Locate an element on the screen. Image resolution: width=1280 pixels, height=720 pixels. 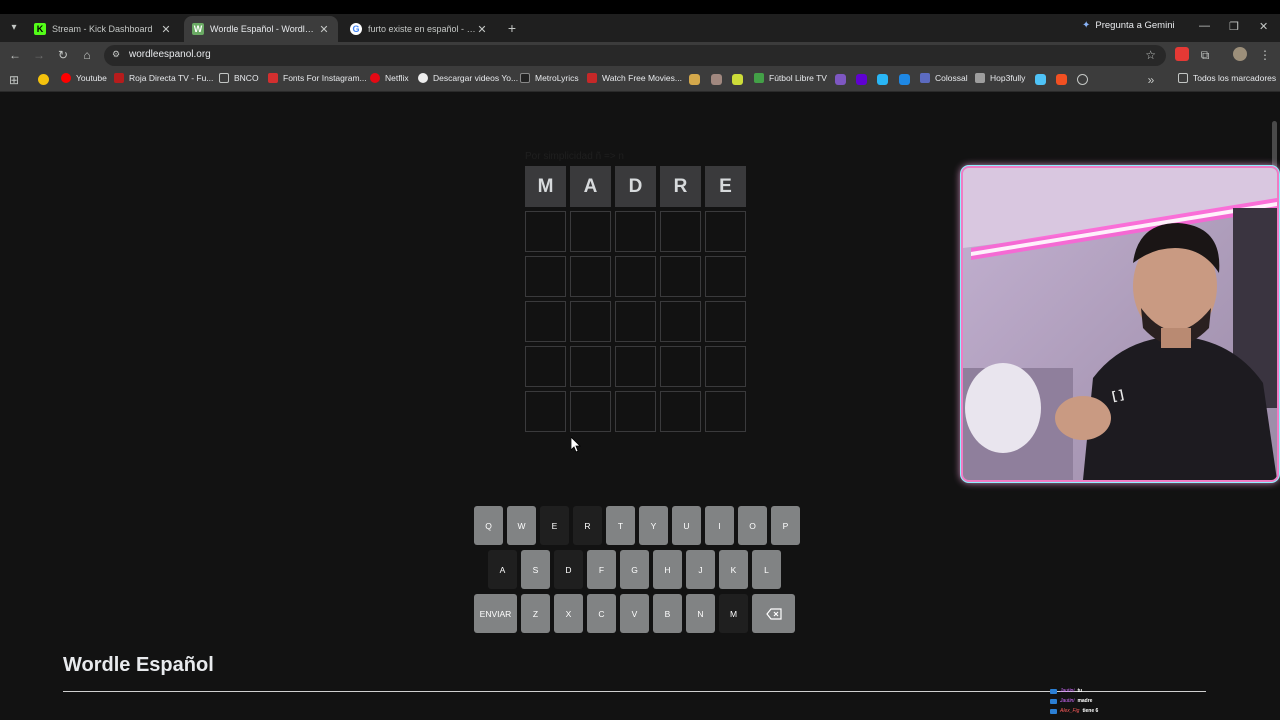
tab-kick-dashboard: K Stream - Kick Dashboard ✕ is located at coordinates (103, 29).